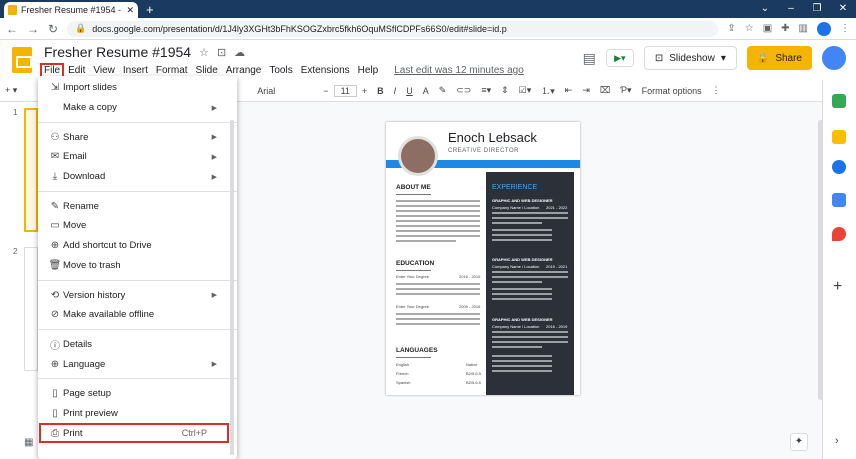 This screenshot has height=459, width=856. I want to click on menu-item-page-setup: ▯ Page setup, so click(137, 394).